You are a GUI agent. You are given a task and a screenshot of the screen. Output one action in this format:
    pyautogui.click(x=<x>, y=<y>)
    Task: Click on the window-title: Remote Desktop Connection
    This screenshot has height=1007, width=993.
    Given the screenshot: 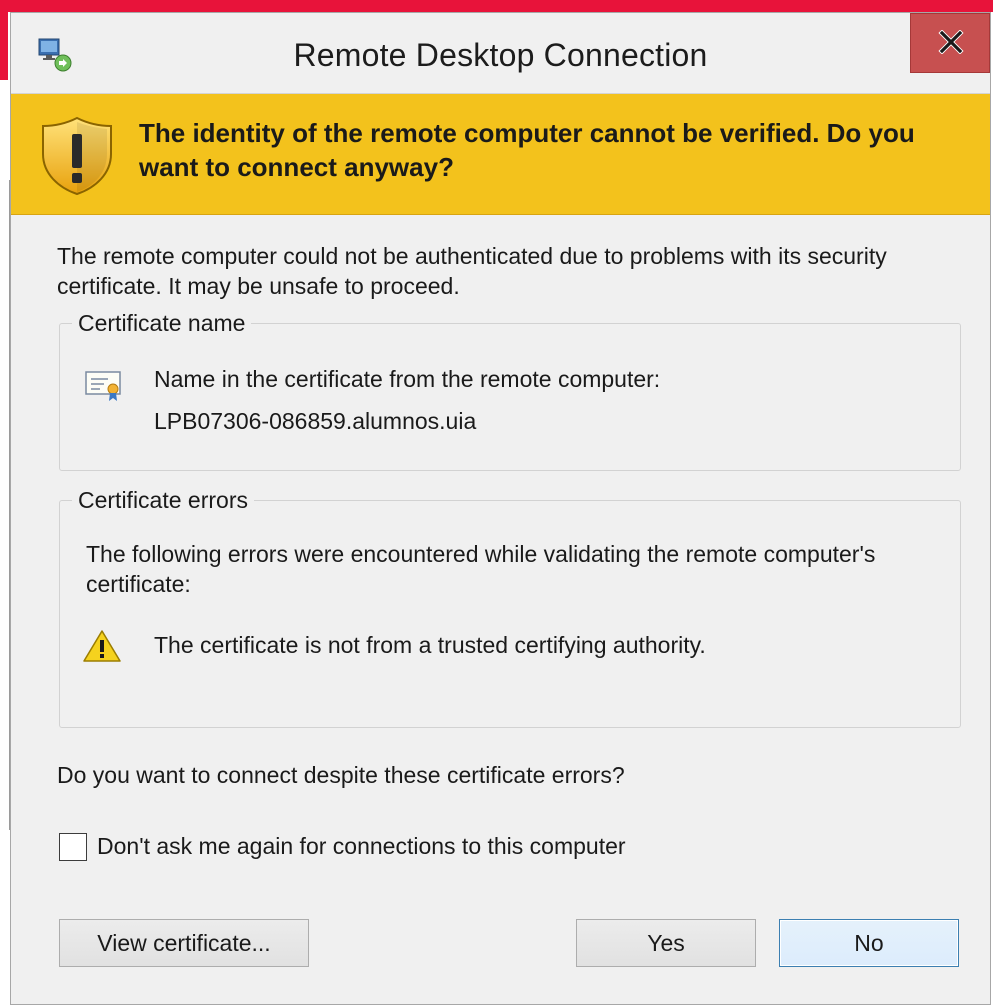 What is the action you would take?
    pyautogui.click(x=500, y=55)
    